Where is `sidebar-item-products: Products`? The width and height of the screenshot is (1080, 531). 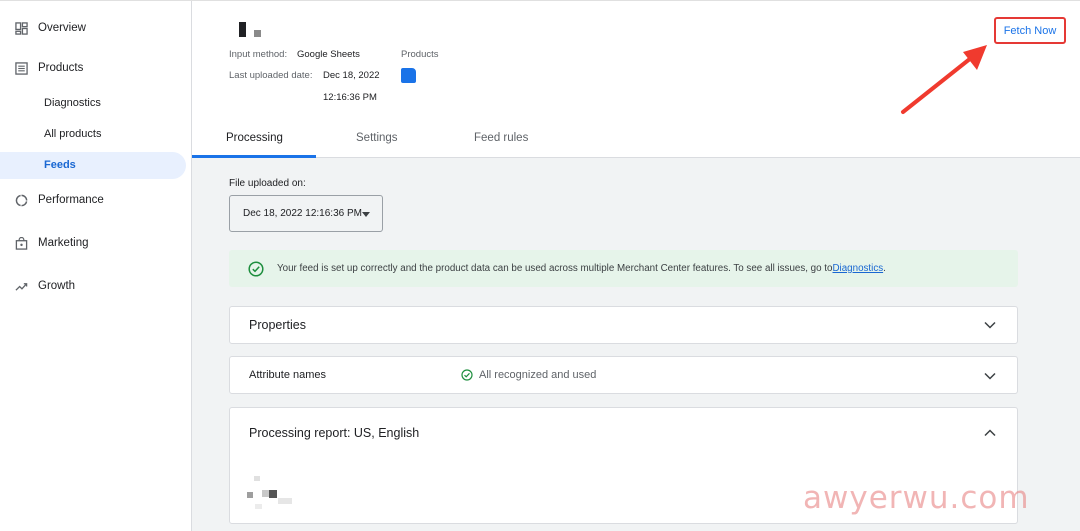 sidebar-item-products: Products is located at coordinates (41, 68).